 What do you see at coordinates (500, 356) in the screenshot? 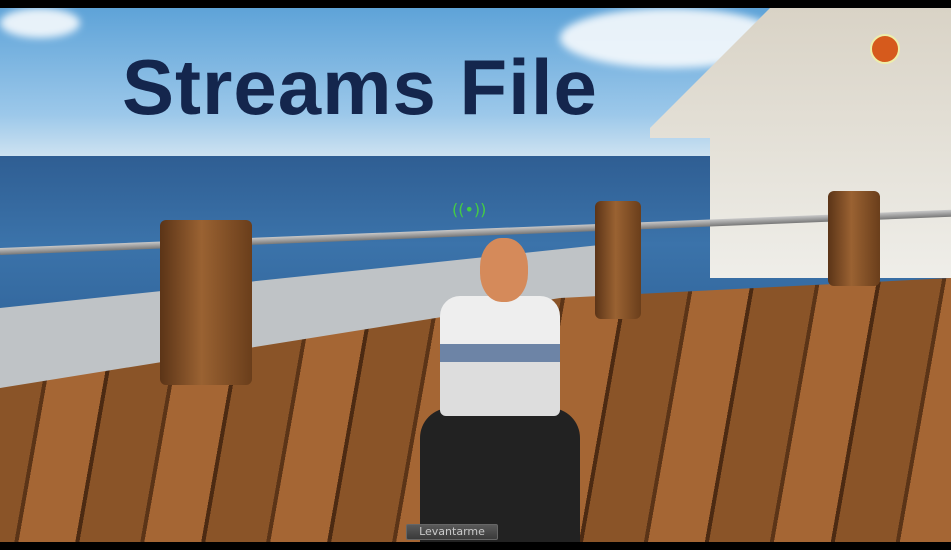
I see `avatar-shirt` at bounding box center [500, 356].